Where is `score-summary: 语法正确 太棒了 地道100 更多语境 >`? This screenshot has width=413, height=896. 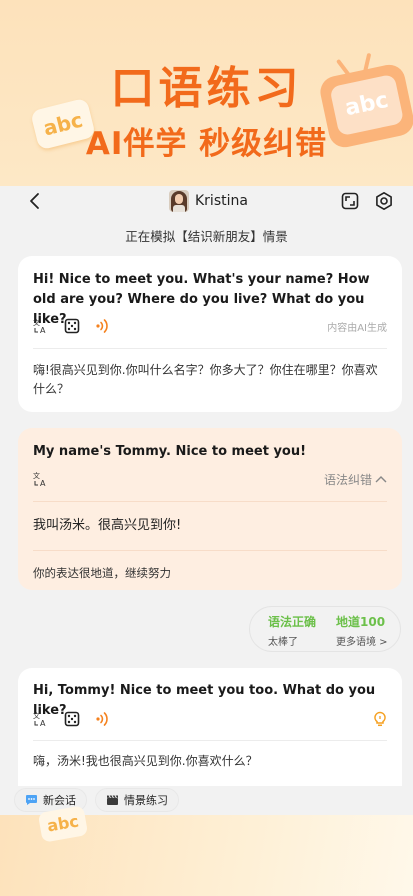
score-summary: 语法正确 太棒了 地道100 更多语境 > is located at coordinates (325, 629).